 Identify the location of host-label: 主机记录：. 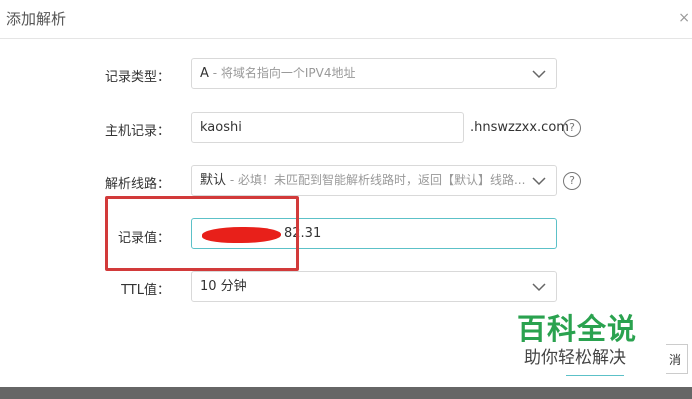
(137, 131).